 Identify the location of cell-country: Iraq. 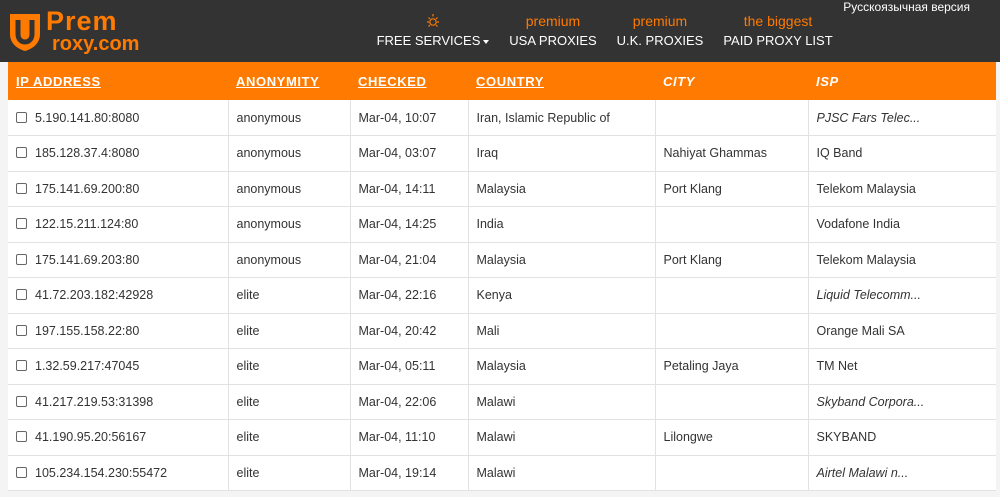
(562, 153).